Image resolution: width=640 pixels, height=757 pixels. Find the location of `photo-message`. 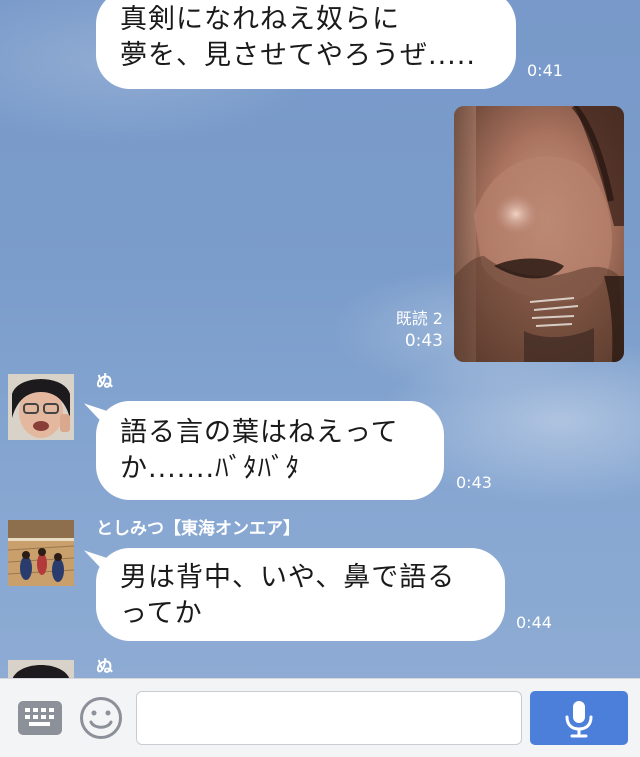

photo-message is located at coordinates (539, 234).